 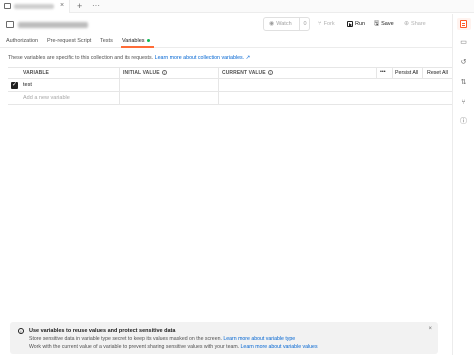 I want to click on more-options-icon: •••, so click(x=383, y=72).